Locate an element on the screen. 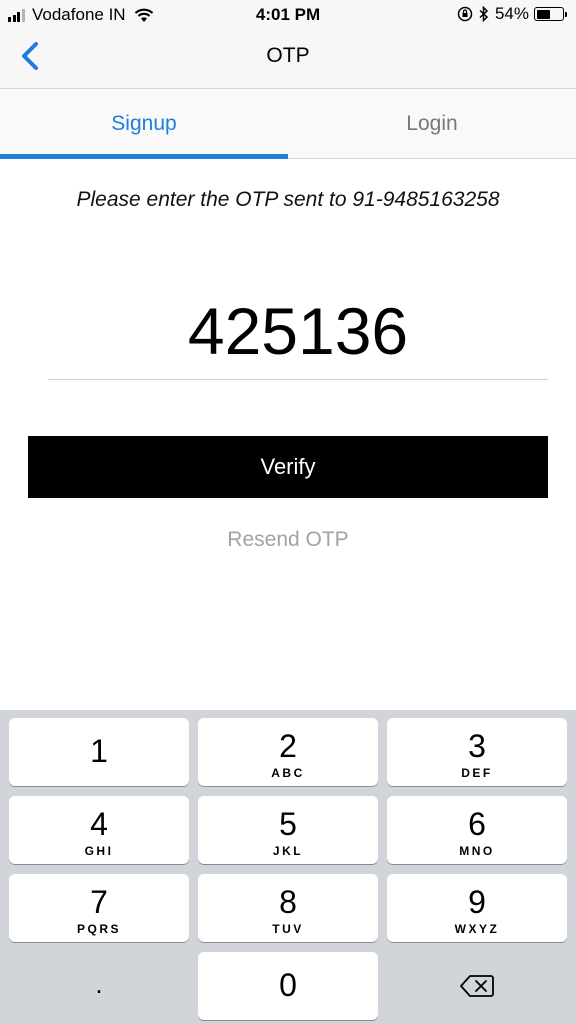  key-7: 7 PQRS is located at coordinates (99, 908).